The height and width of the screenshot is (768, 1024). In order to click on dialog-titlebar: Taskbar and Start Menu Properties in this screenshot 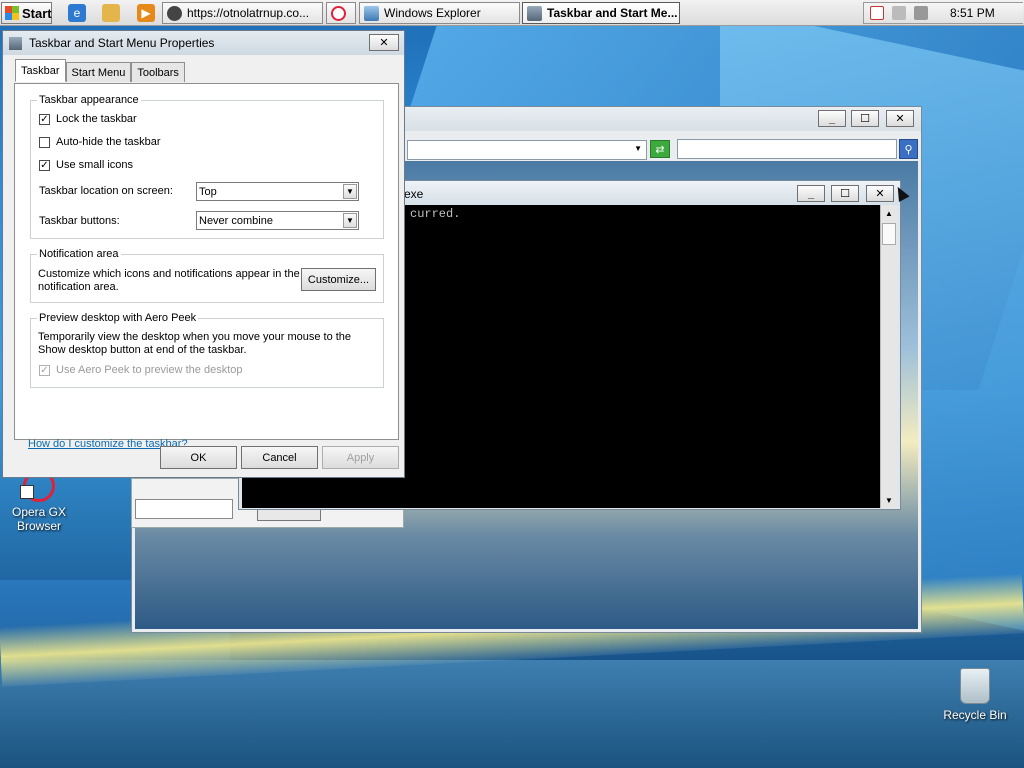, I will do `click(203, 43)`.